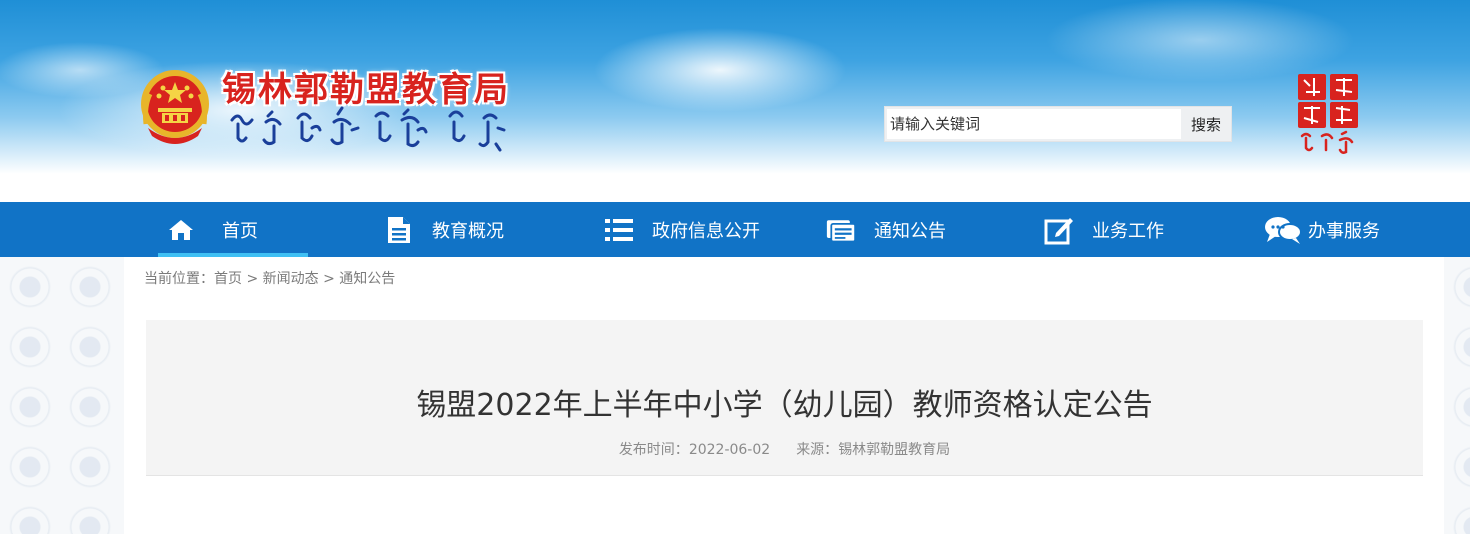 The image size is (1470, 534). Describe the element at coordinates (894, 450) in the screenshot. I see `source-value: 锡林郭勒盟教育局` at that location.